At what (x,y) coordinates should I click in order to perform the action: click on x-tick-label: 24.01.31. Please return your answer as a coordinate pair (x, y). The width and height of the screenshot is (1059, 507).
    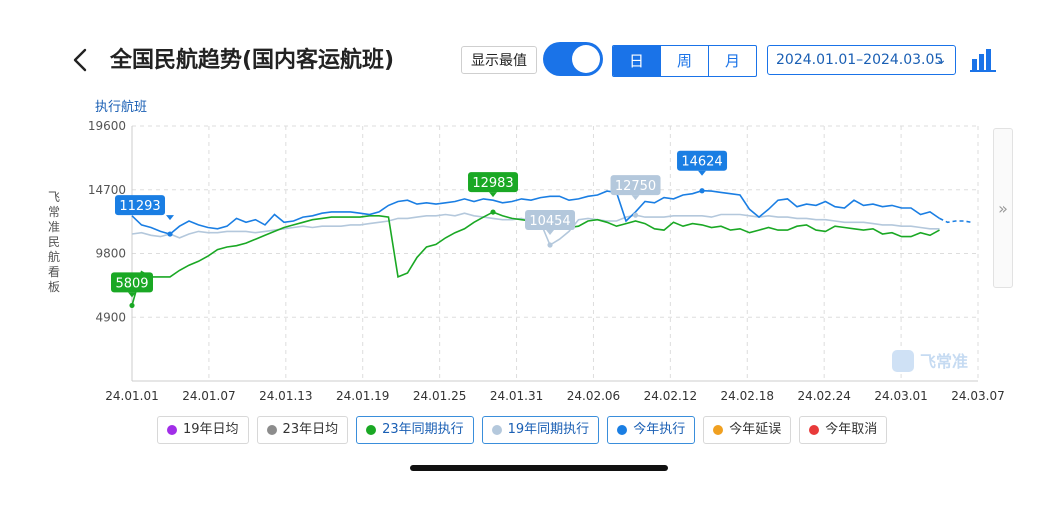
    Looking at the image, I should click on (516, 396).